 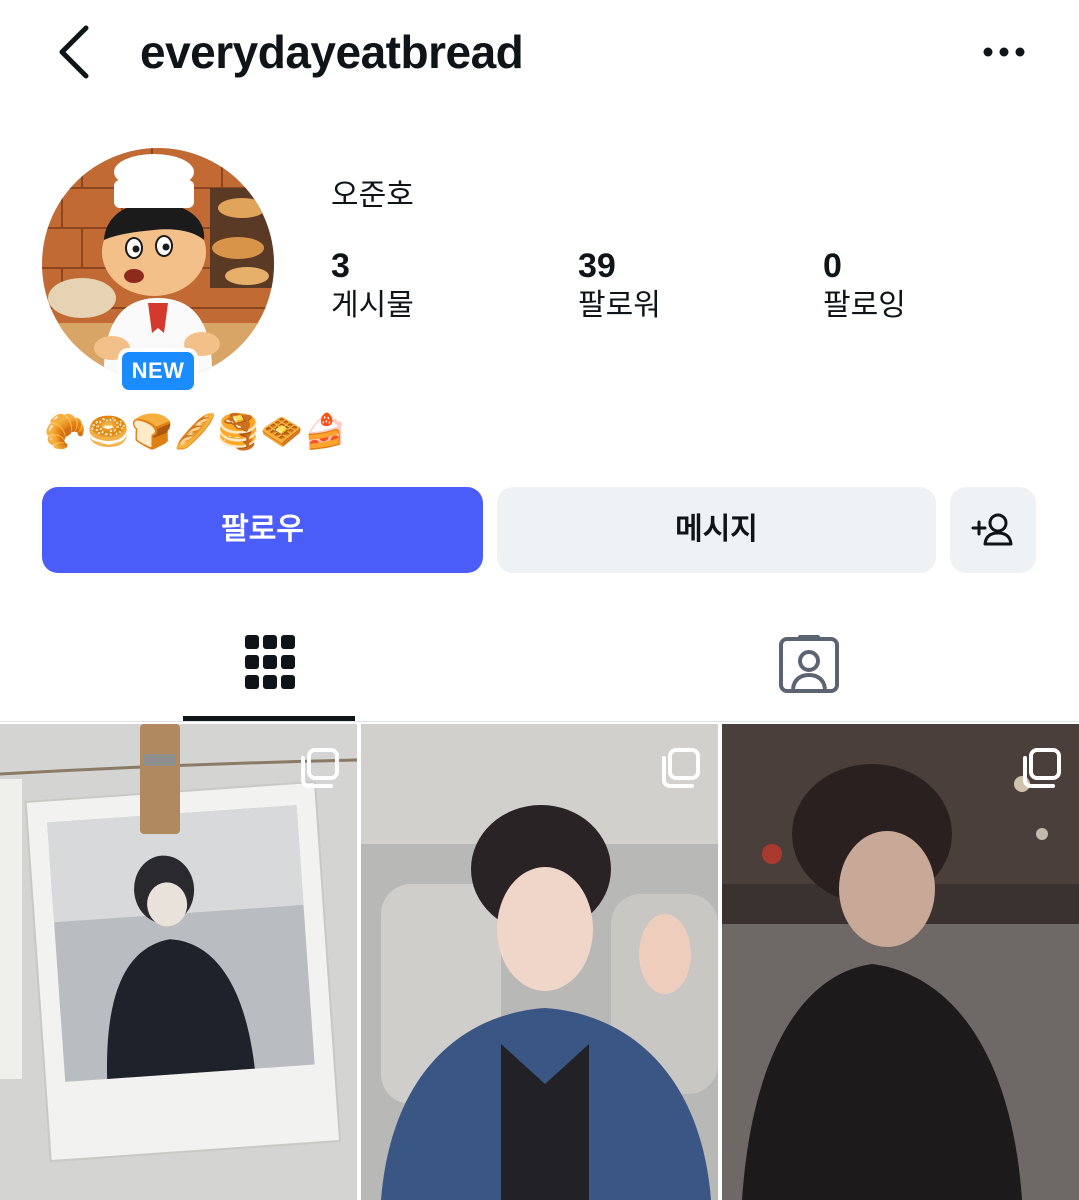 I want to click on chevron-left-icon, so click(x=74, y=52).